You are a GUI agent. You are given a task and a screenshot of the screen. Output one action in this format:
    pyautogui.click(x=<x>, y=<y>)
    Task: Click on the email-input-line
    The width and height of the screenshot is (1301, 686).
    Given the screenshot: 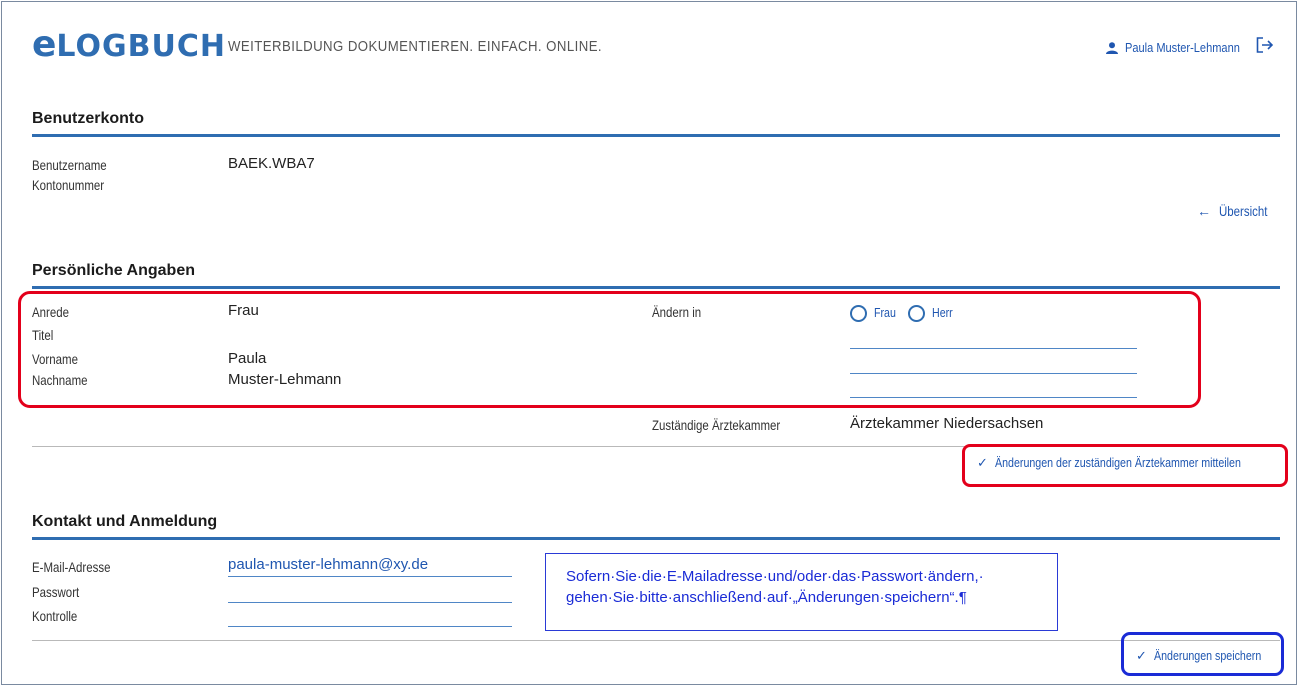 What is the action you would take?
    pyautogui.click(x=370, y=576)
    